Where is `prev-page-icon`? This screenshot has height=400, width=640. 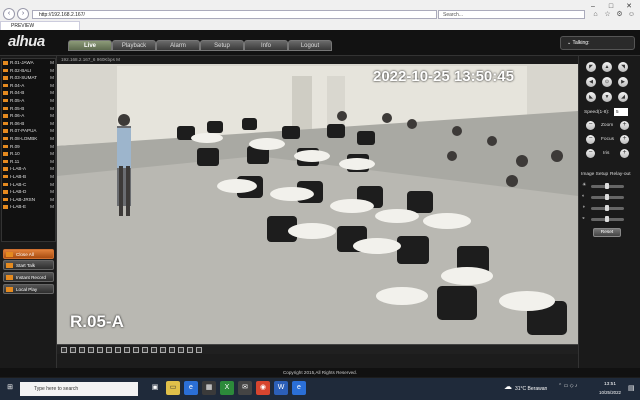 prev-page-icon is located at coordinates (190, 350).